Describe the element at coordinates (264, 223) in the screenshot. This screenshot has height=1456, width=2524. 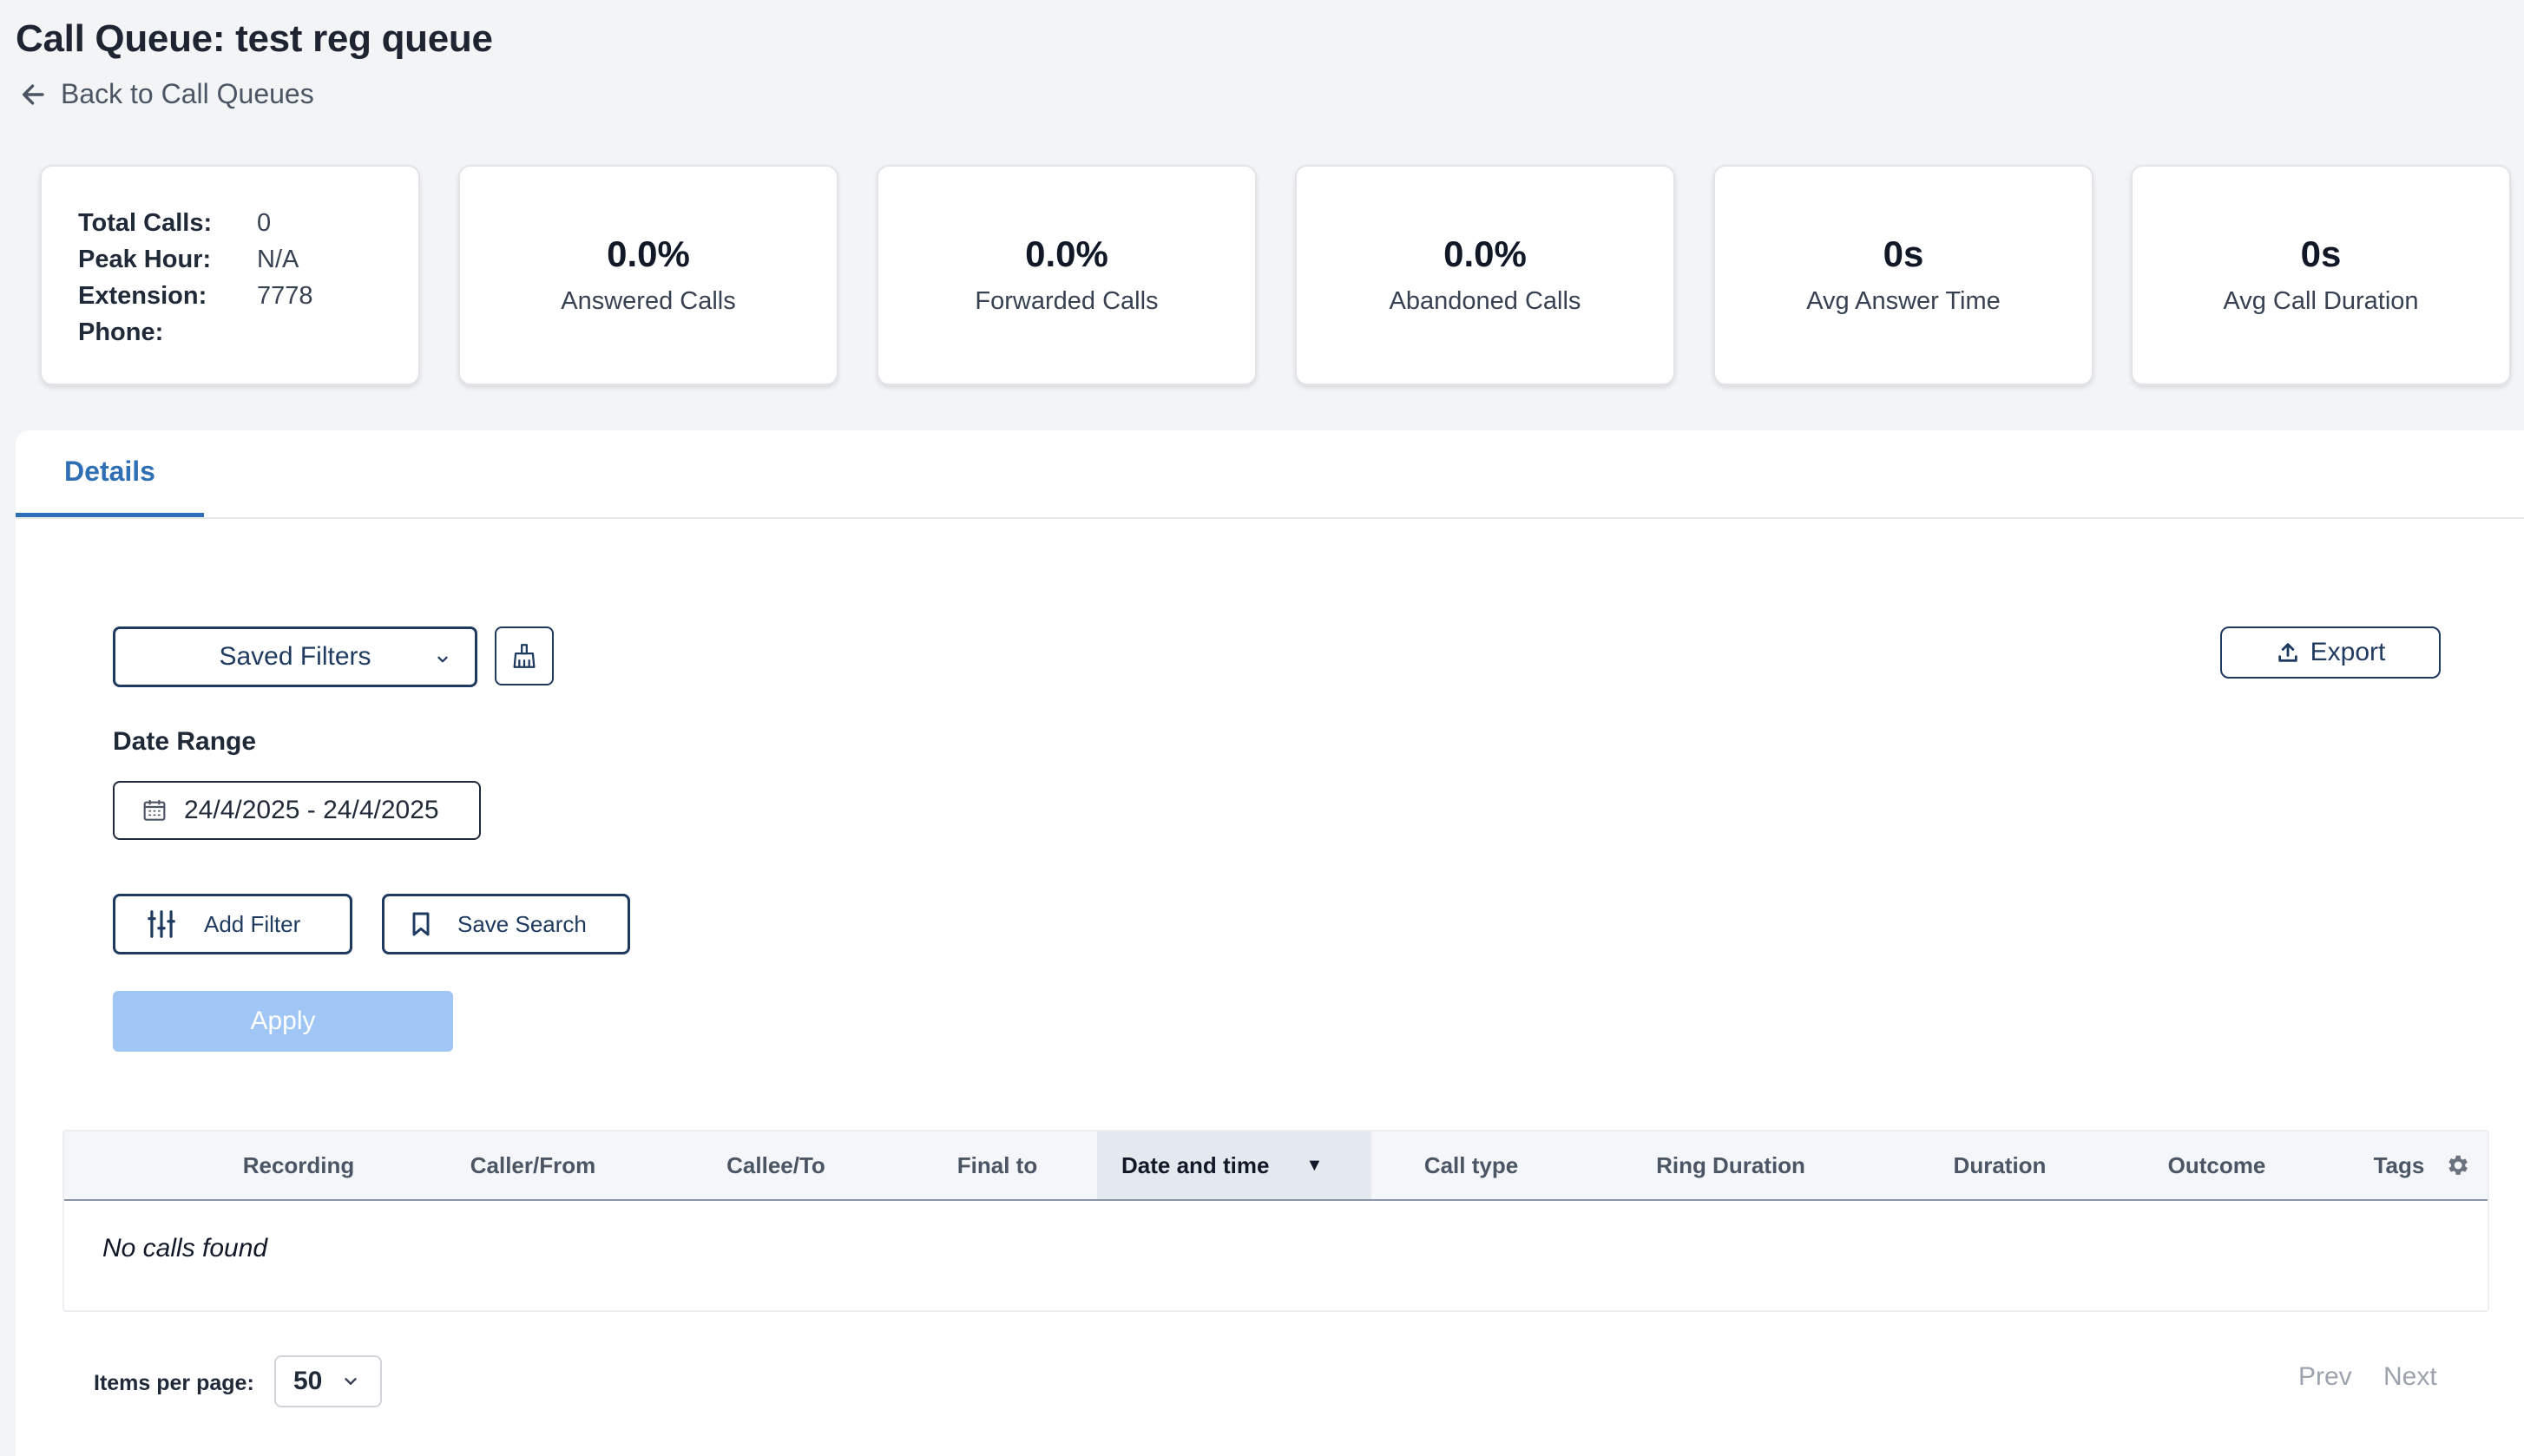
I see `info-value: 0` at that location.